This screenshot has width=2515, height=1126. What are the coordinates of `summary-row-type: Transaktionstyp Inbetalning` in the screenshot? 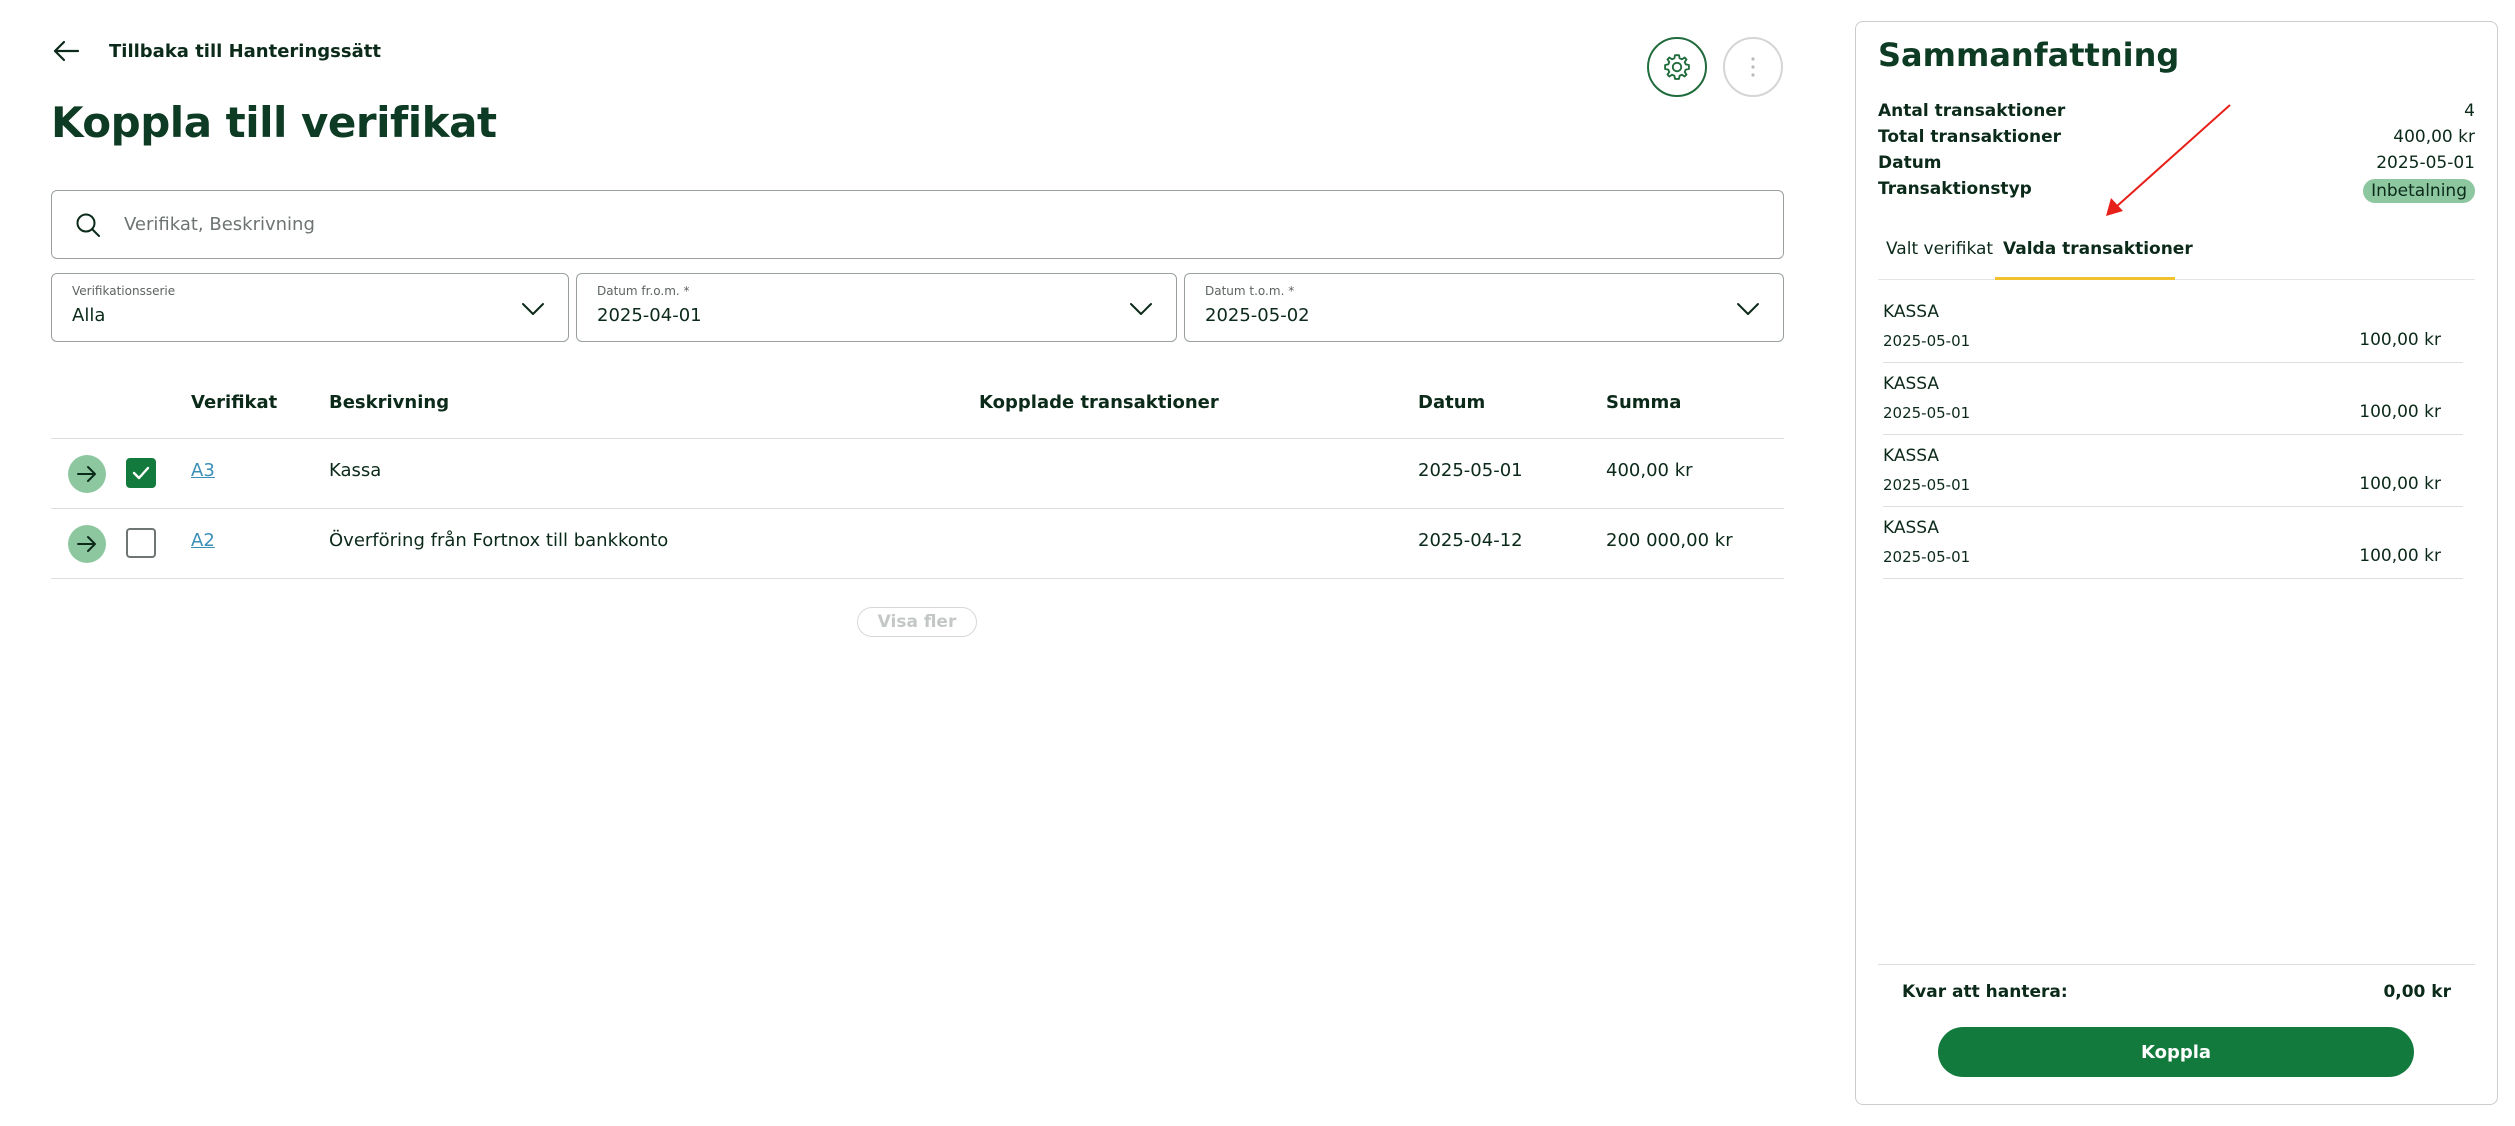 It's located at (2176, 192).